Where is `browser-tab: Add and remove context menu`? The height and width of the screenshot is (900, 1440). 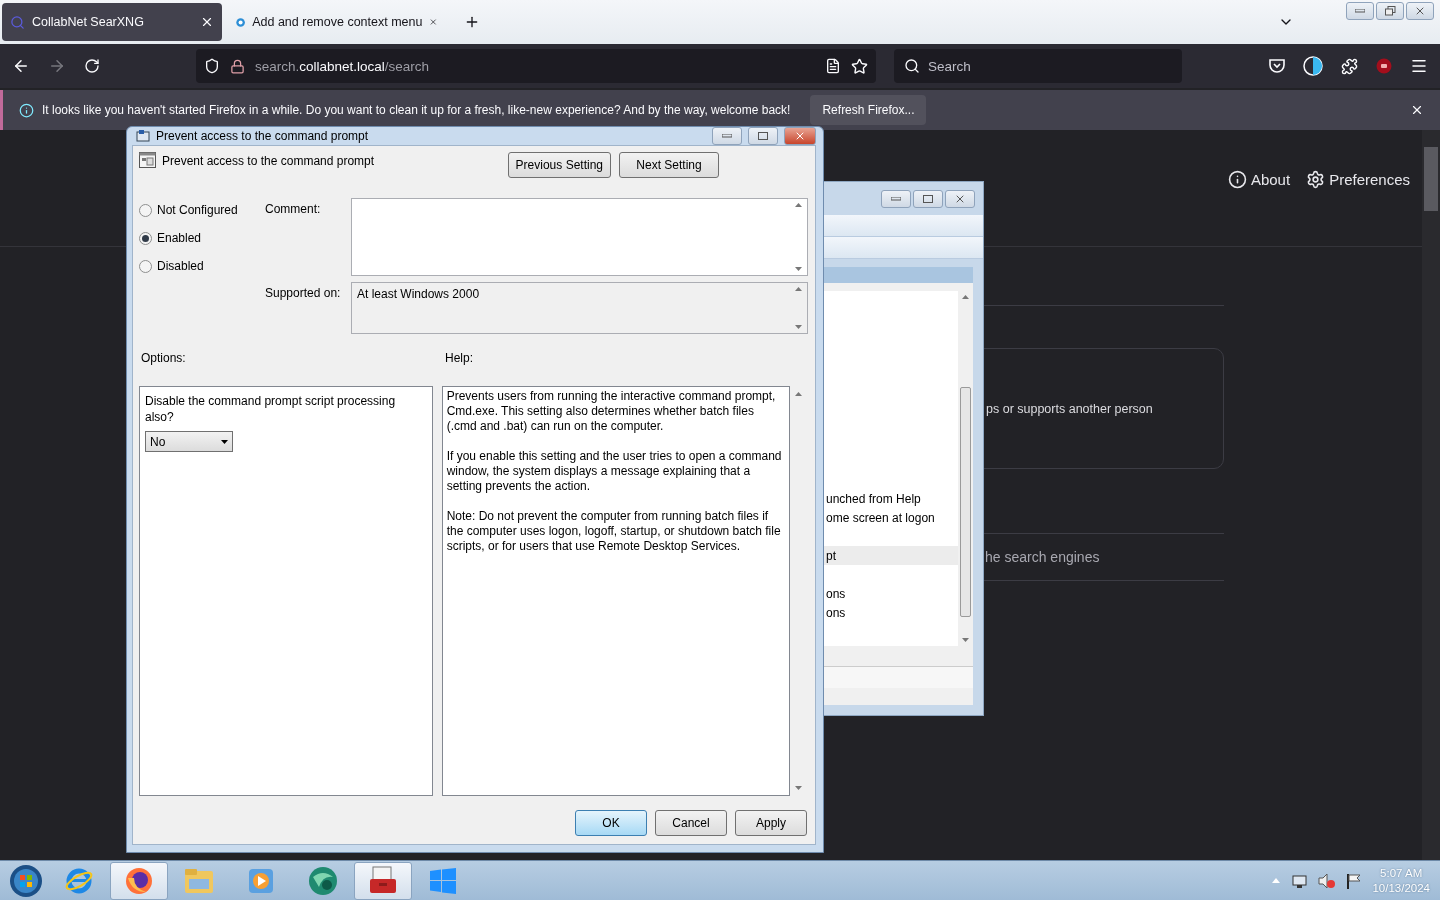
browser-tab: Add and remove context menu is located at coordinates (337, 22).